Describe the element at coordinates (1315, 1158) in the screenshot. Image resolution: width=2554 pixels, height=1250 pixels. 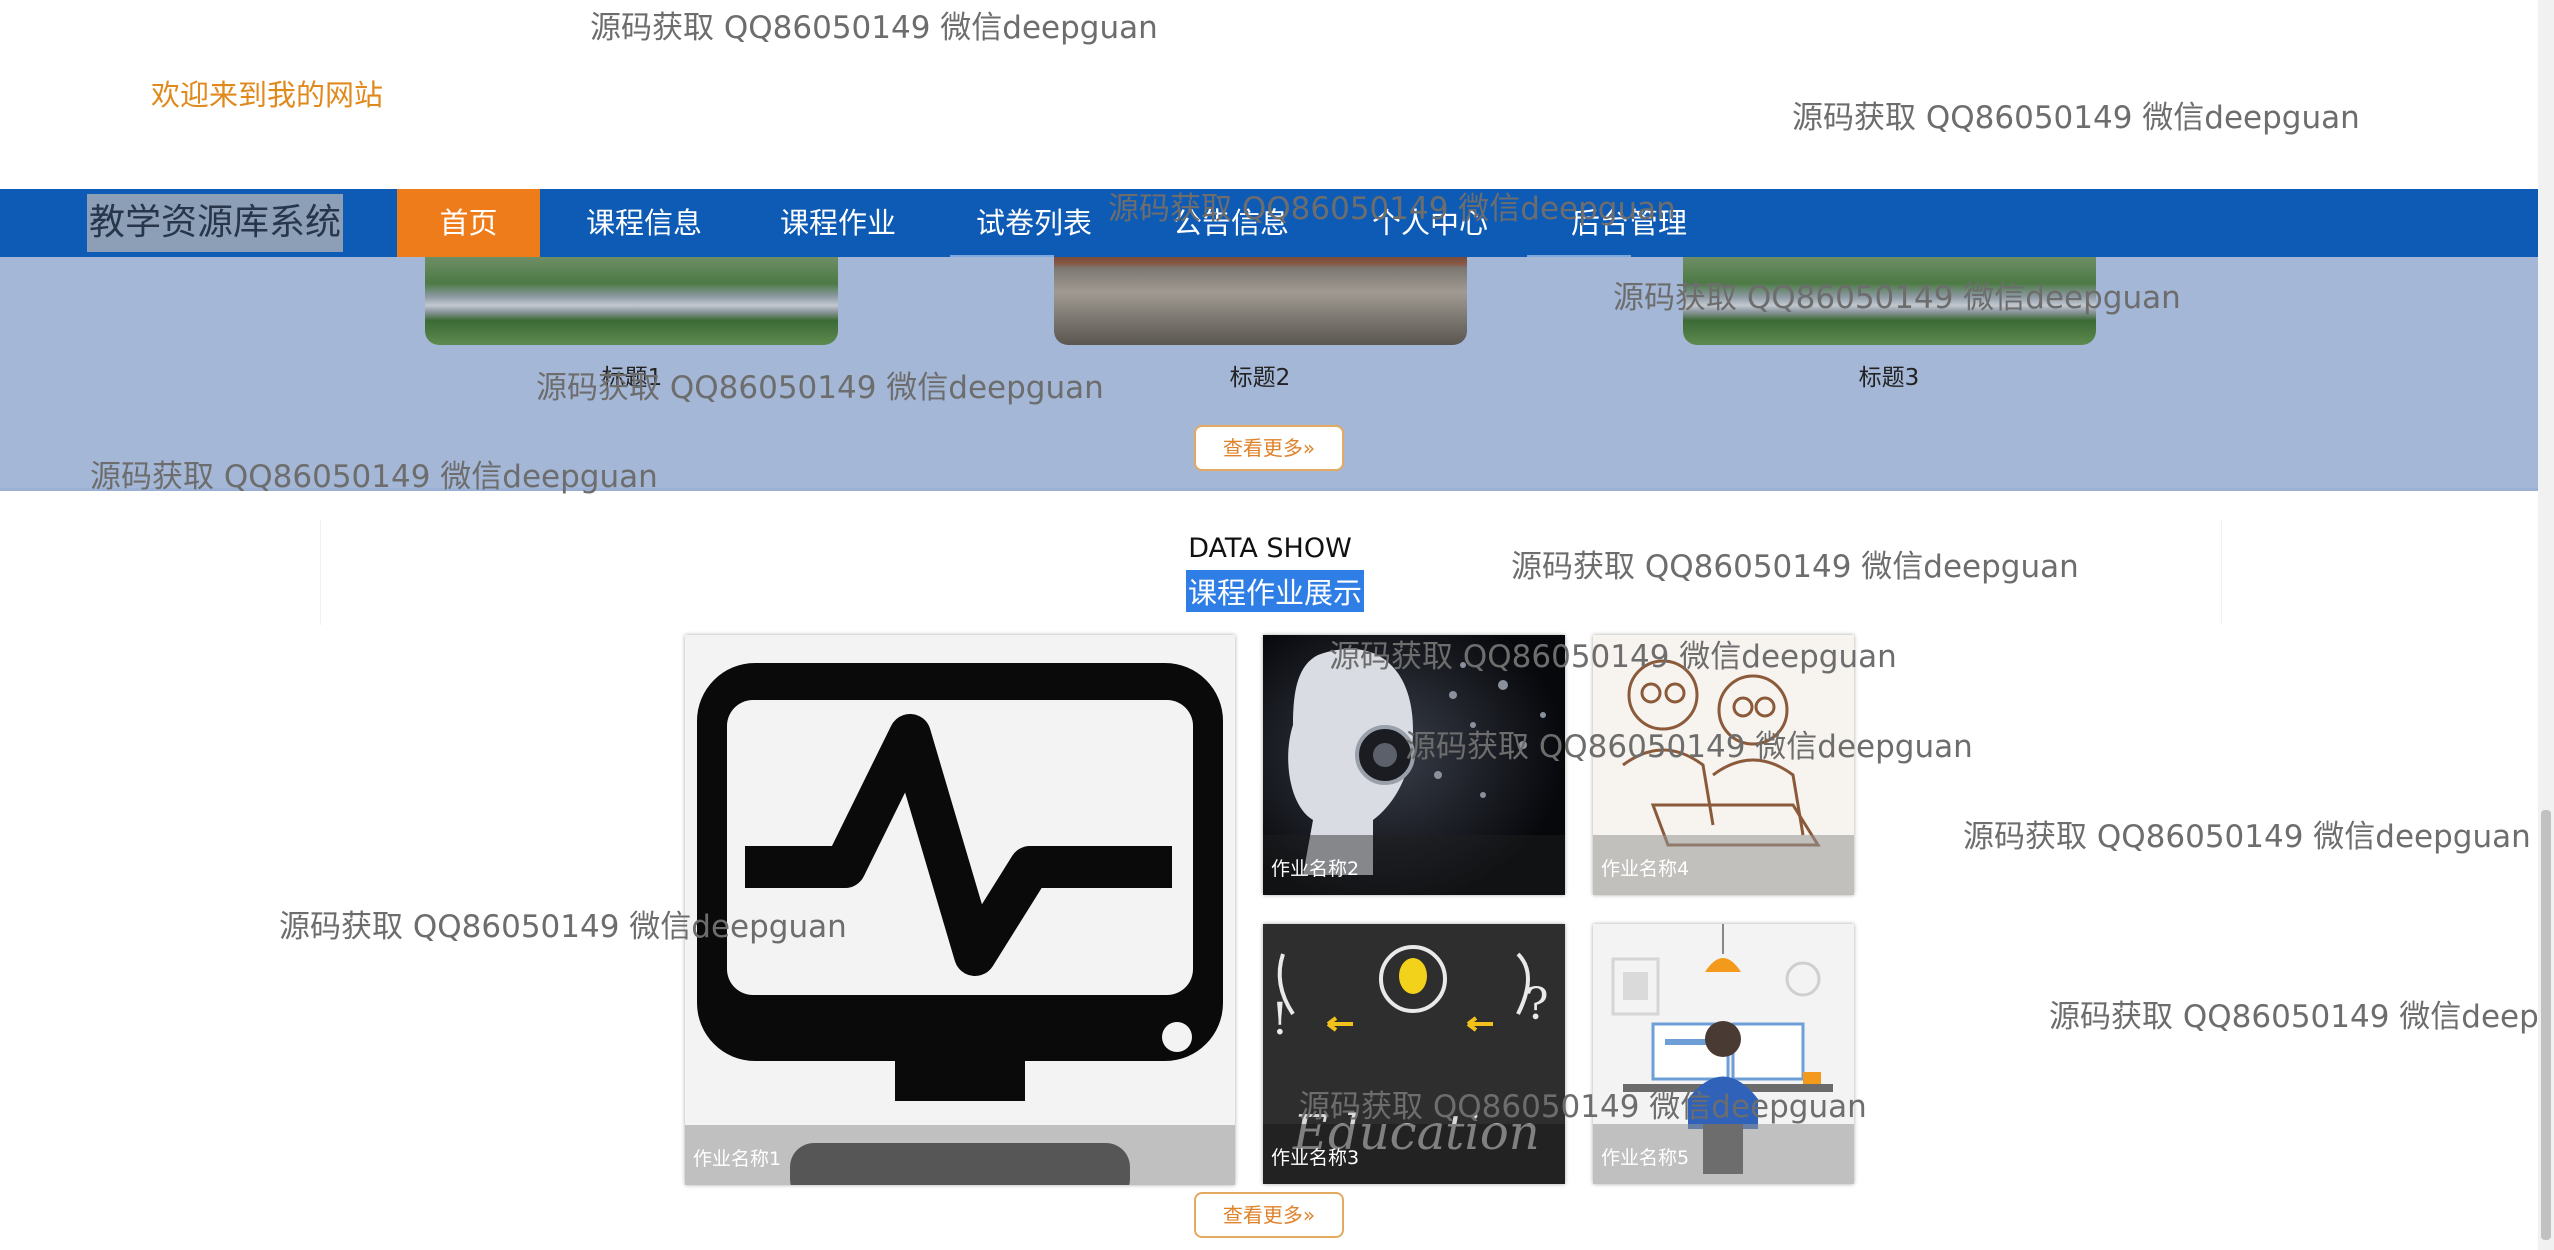
I see `homework-name-3: 作业名称3` at that location.